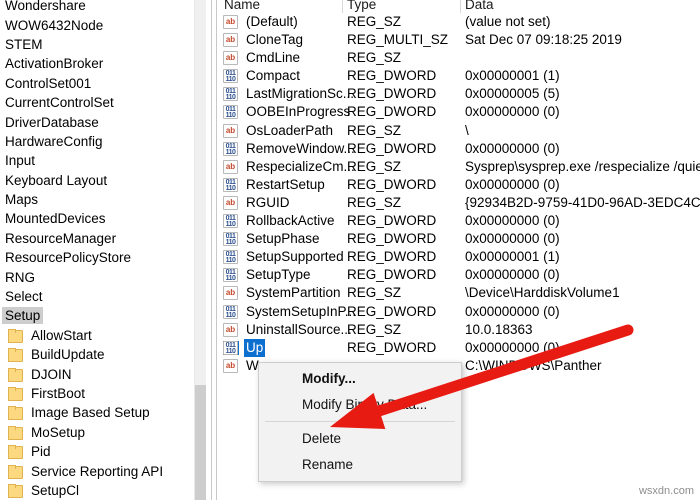 The height and width of the screenshot is (500, 700). What do you see at coordinates (460, 347) in the screenshot?
I see `value-row: 011 110 Up REG_DWORD 0x00000000 (0)` at bounding box center [460, 347].